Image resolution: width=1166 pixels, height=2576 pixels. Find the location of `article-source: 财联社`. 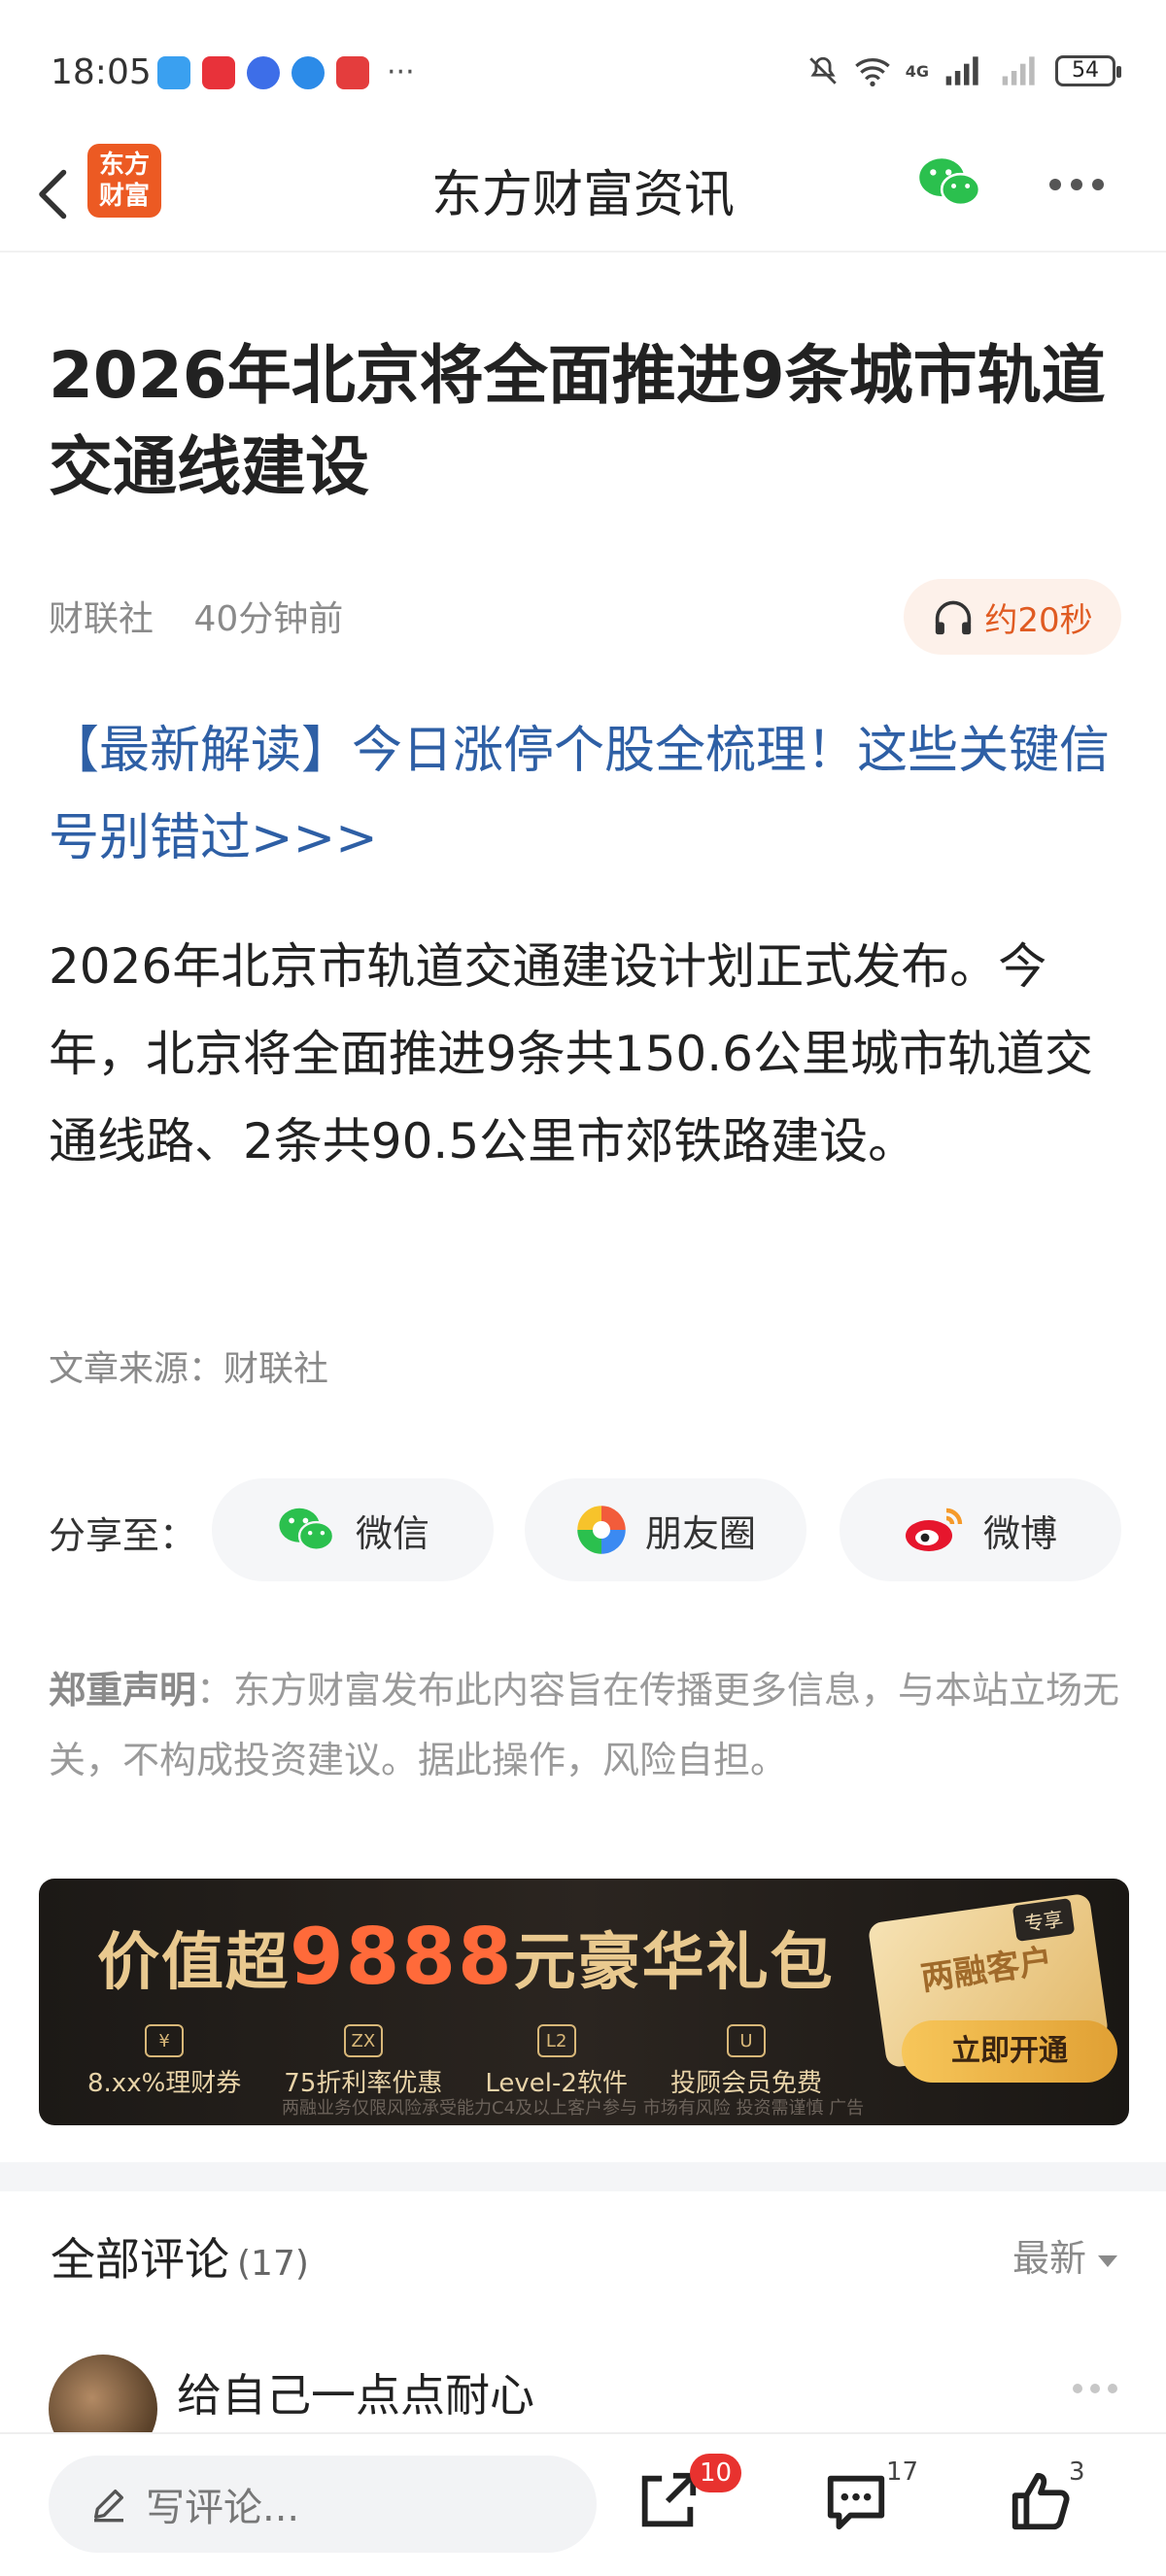

article-source: 财联社 is located at coordinates (101, 619).